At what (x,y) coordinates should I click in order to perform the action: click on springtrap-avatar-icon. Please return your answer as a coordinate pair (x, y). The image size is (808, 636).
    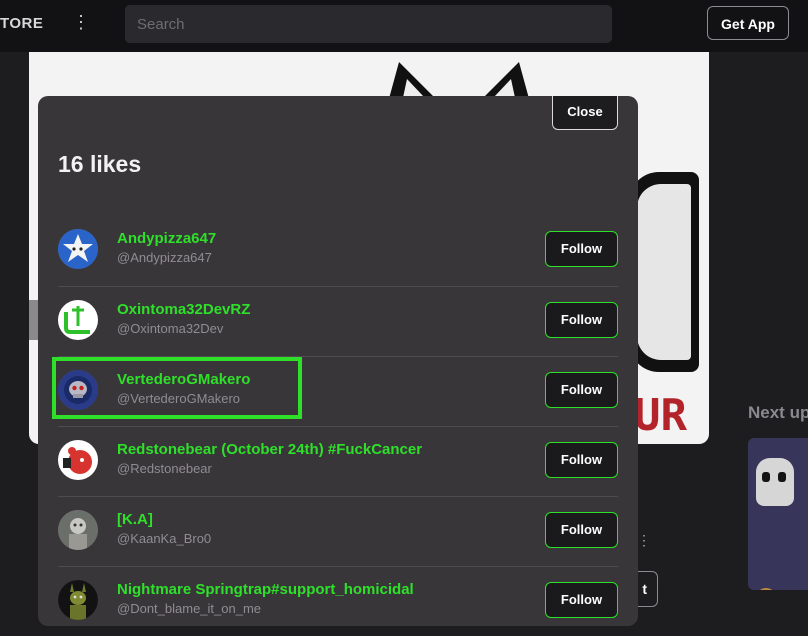
    Looking at the image, I should click on (78, 600).